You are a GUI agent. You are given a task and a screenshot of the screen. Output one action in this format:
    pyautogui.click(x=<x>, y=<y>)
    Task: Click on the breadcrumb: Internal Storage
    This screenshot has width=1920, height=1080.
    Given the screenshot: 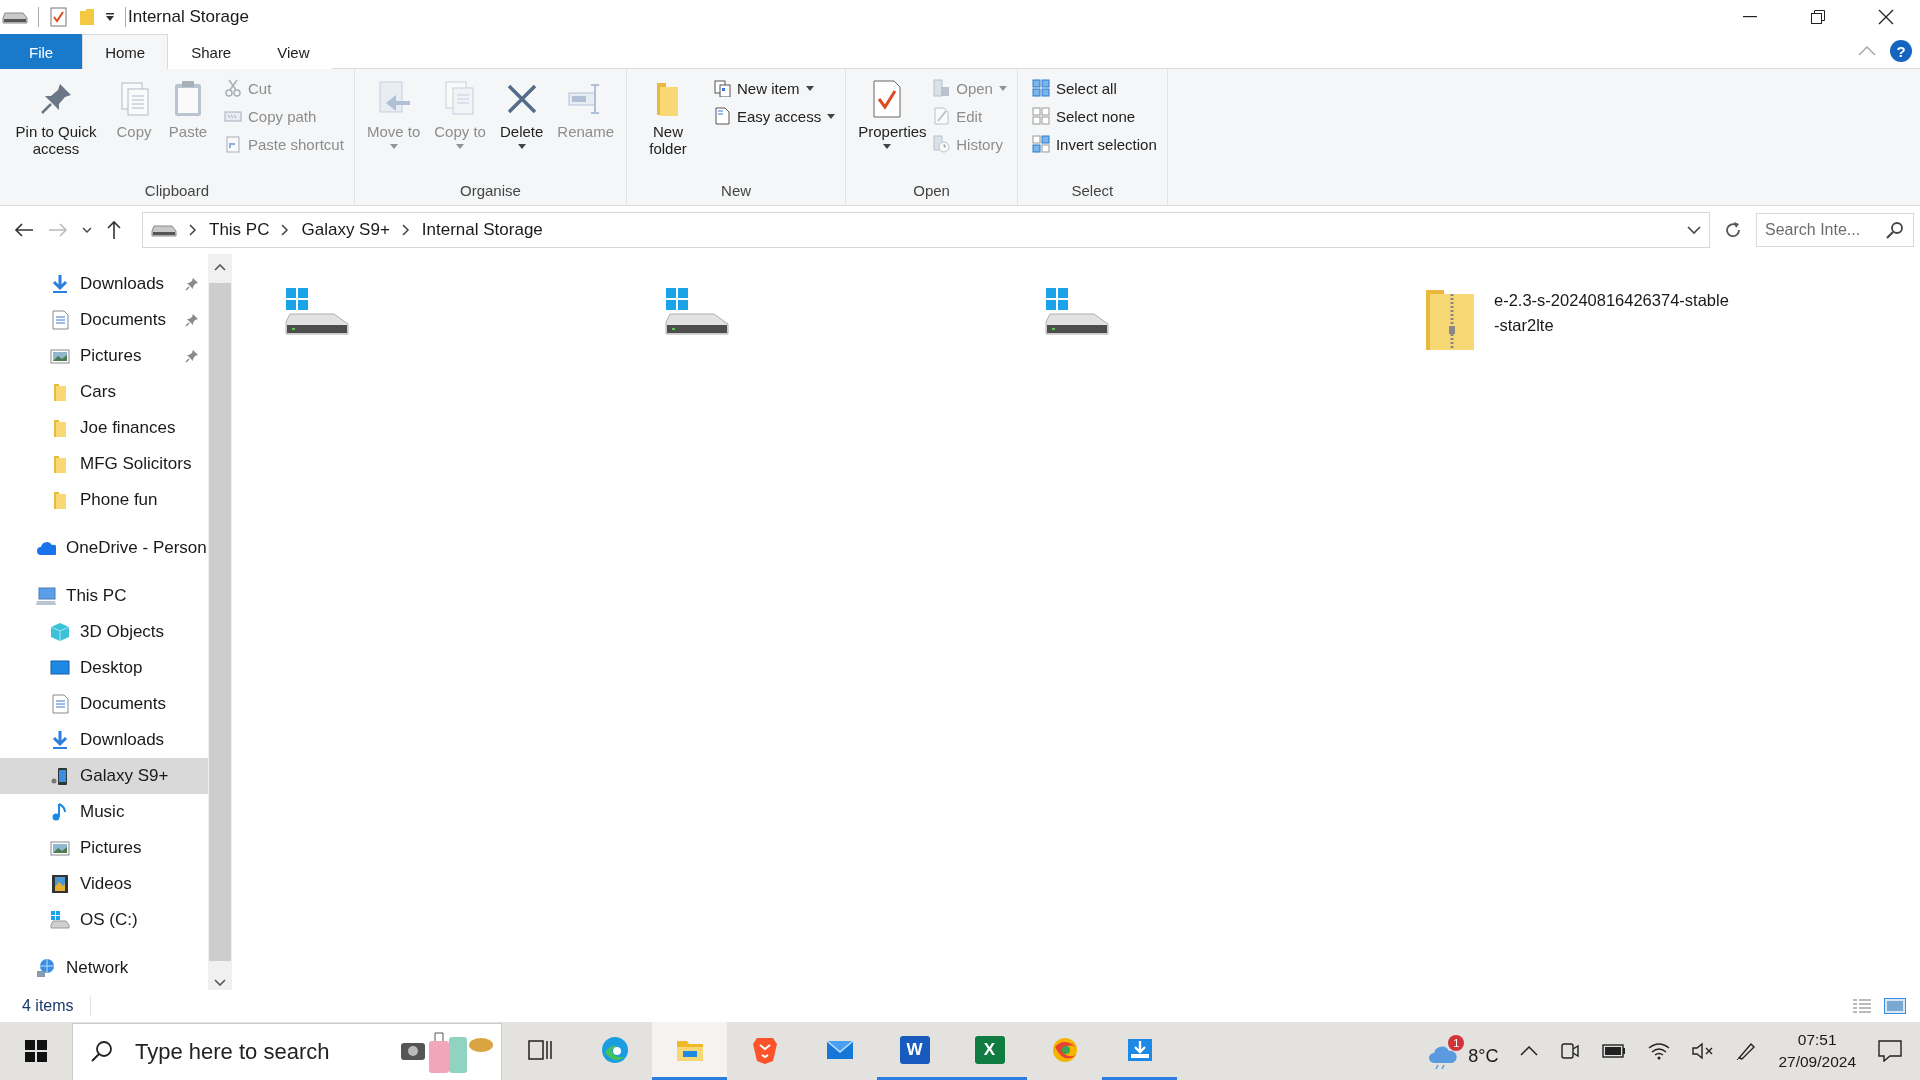 What is the action you would take?
    pyautogui.click(x=482, y=230)
    